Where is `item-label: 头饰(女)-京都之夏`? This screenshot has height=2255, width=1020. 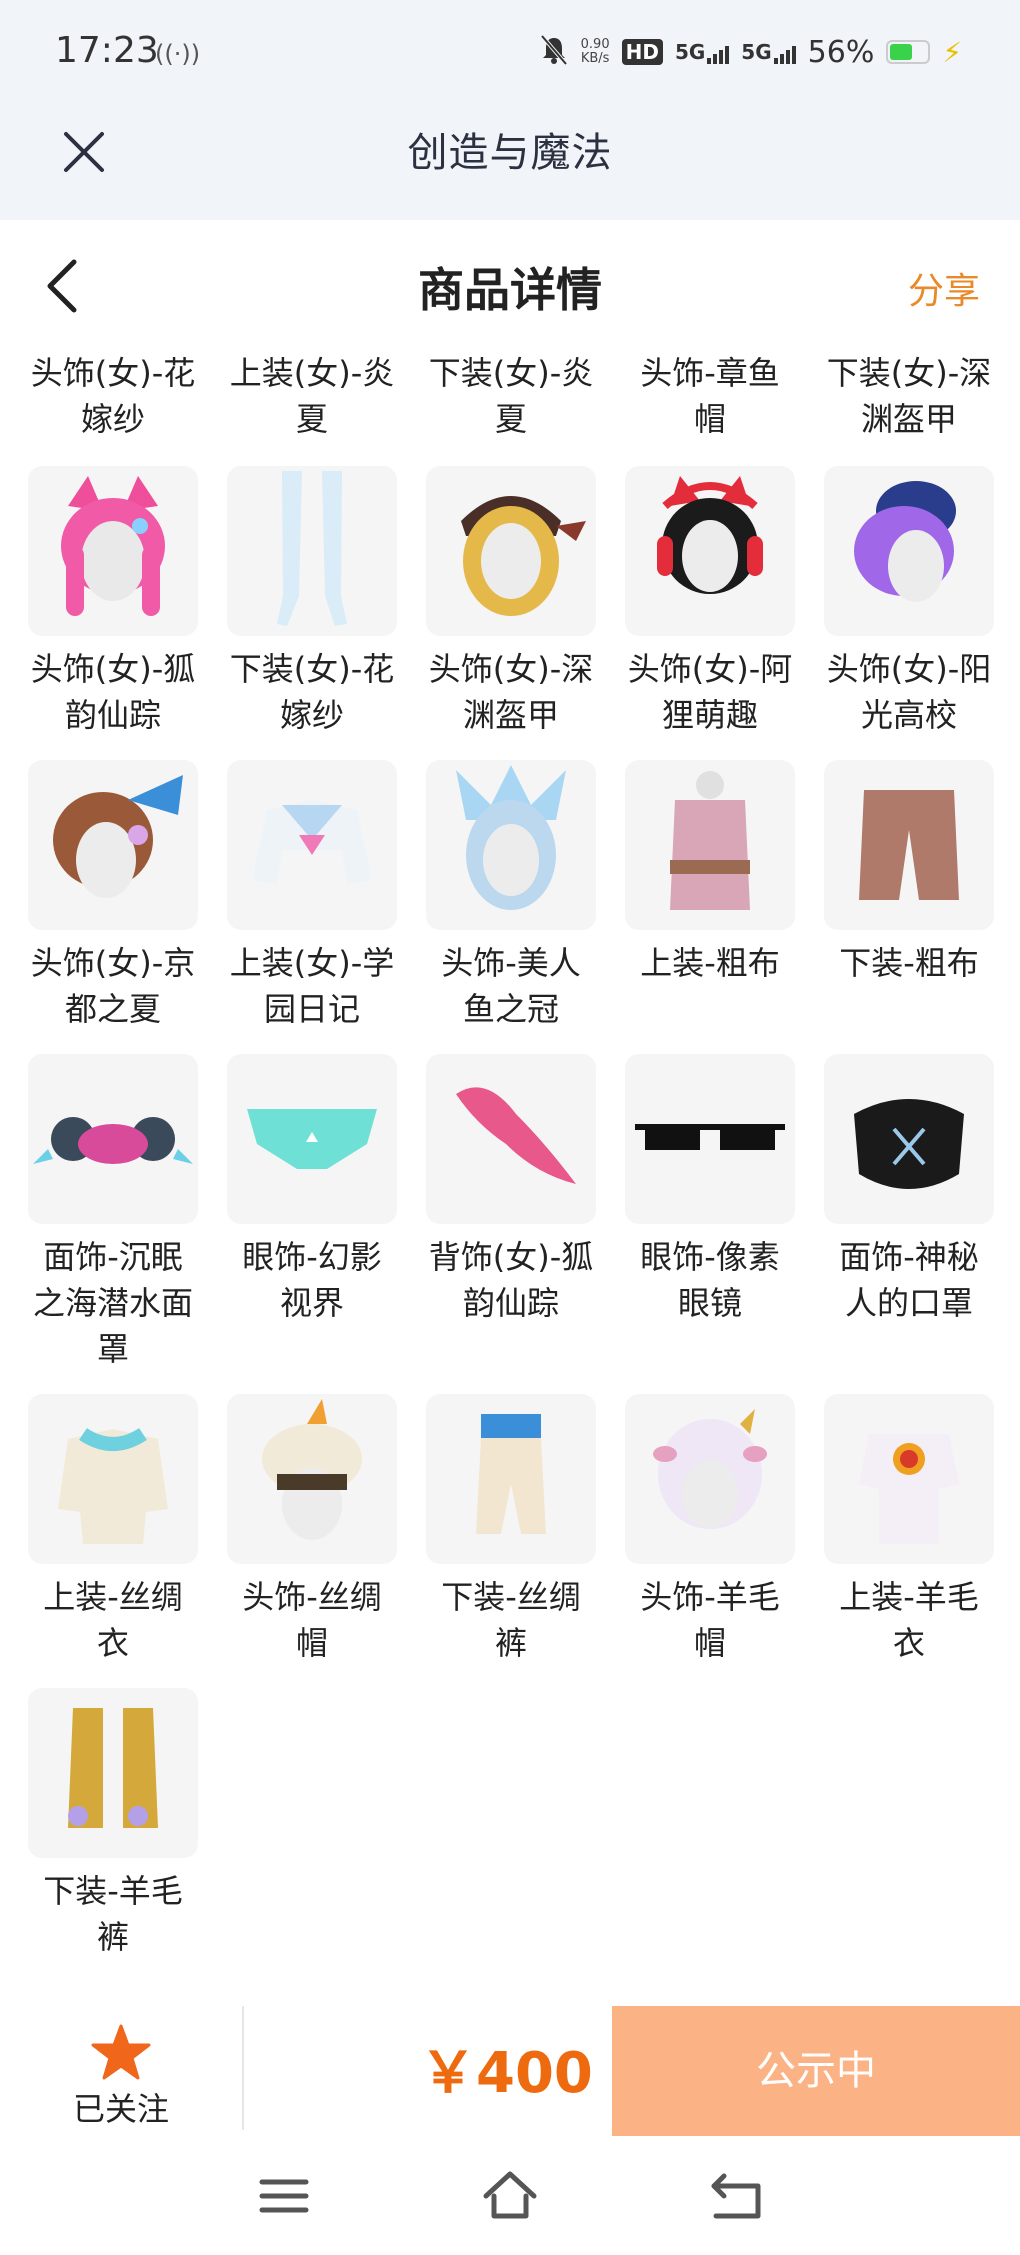
item-label: 头饰(女)-京都之夏 is located at coordinates (113, 986).